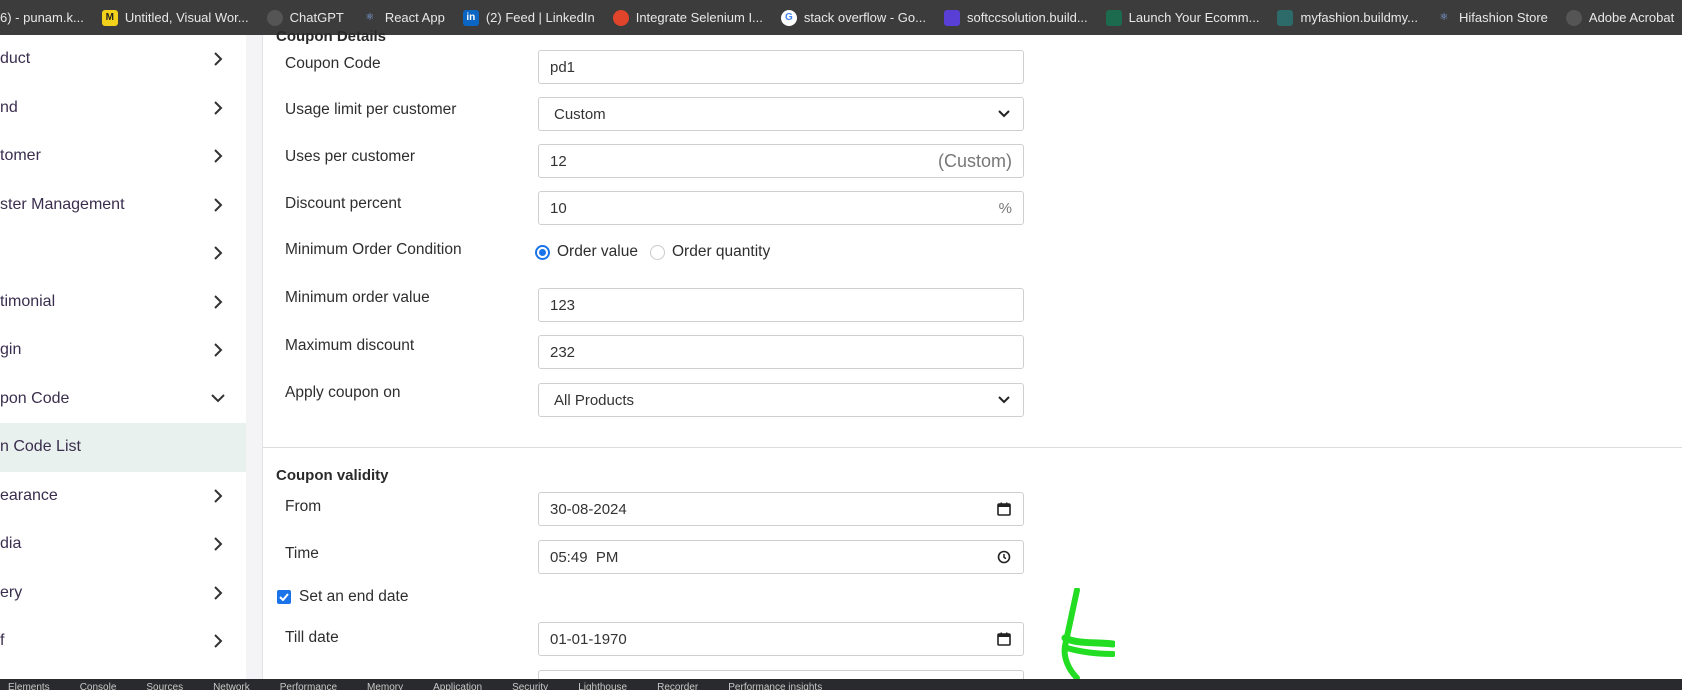 This screenshot has height=690, width=1682. Describe the element at coordinates (123, 156) in the screenshot. I see `sidebar-item: tomer` at that location.